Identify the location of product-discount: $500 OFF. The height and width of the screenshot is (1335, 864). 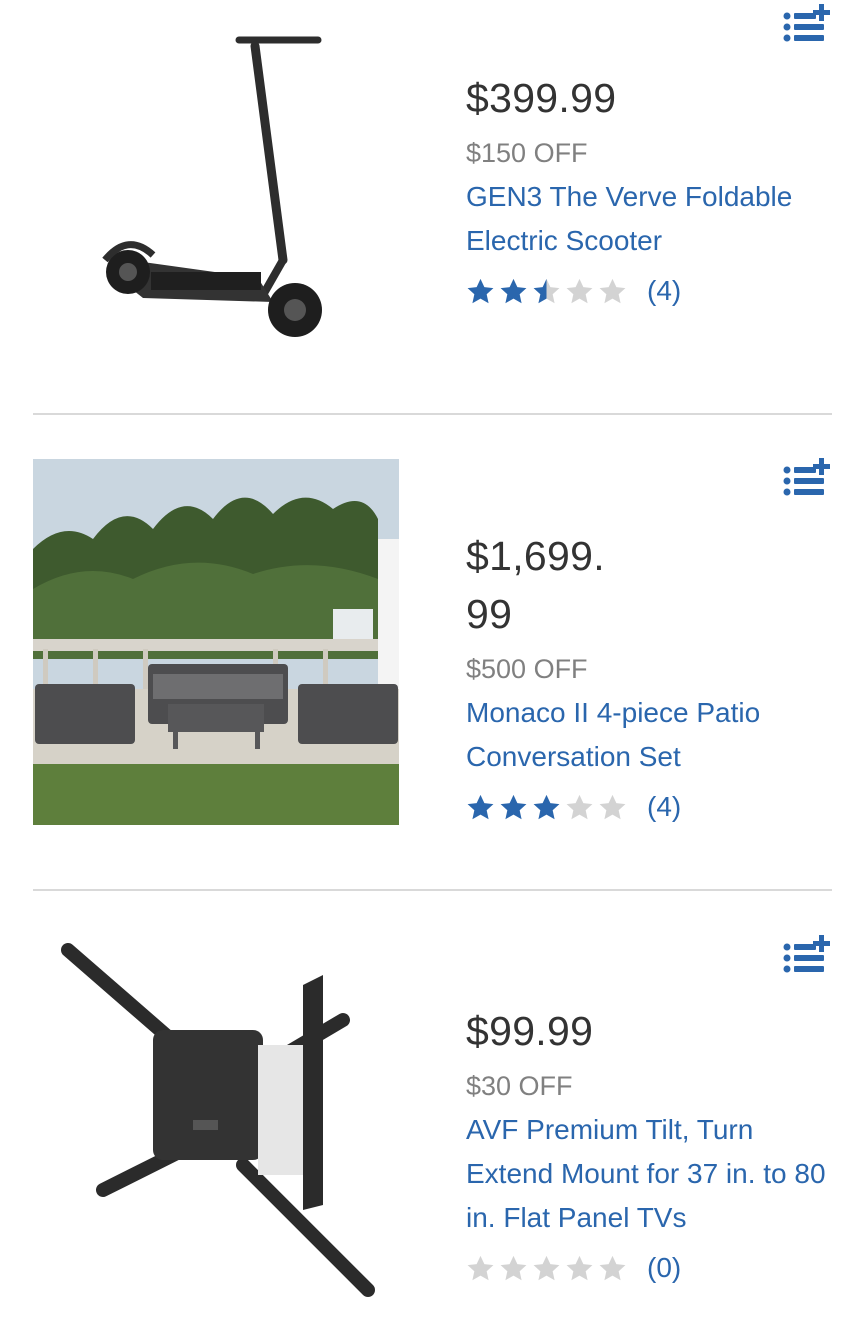
(527, 669).